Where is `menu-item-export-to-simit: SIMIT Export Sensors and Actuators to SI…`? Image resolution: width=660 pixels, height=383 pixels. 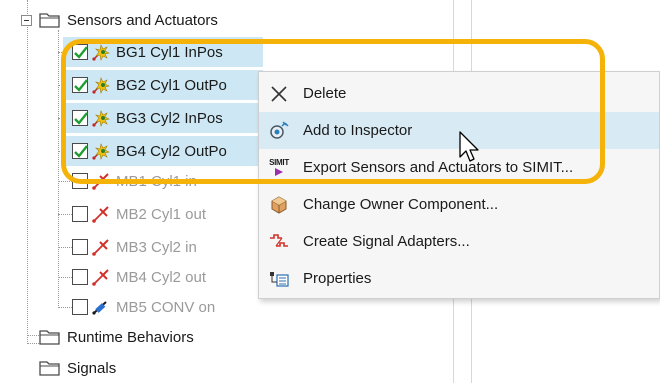
menu-item-export-to-simit: SIMIT Export Sensors and Actuators to SI… is located at coordinates (459, 167).